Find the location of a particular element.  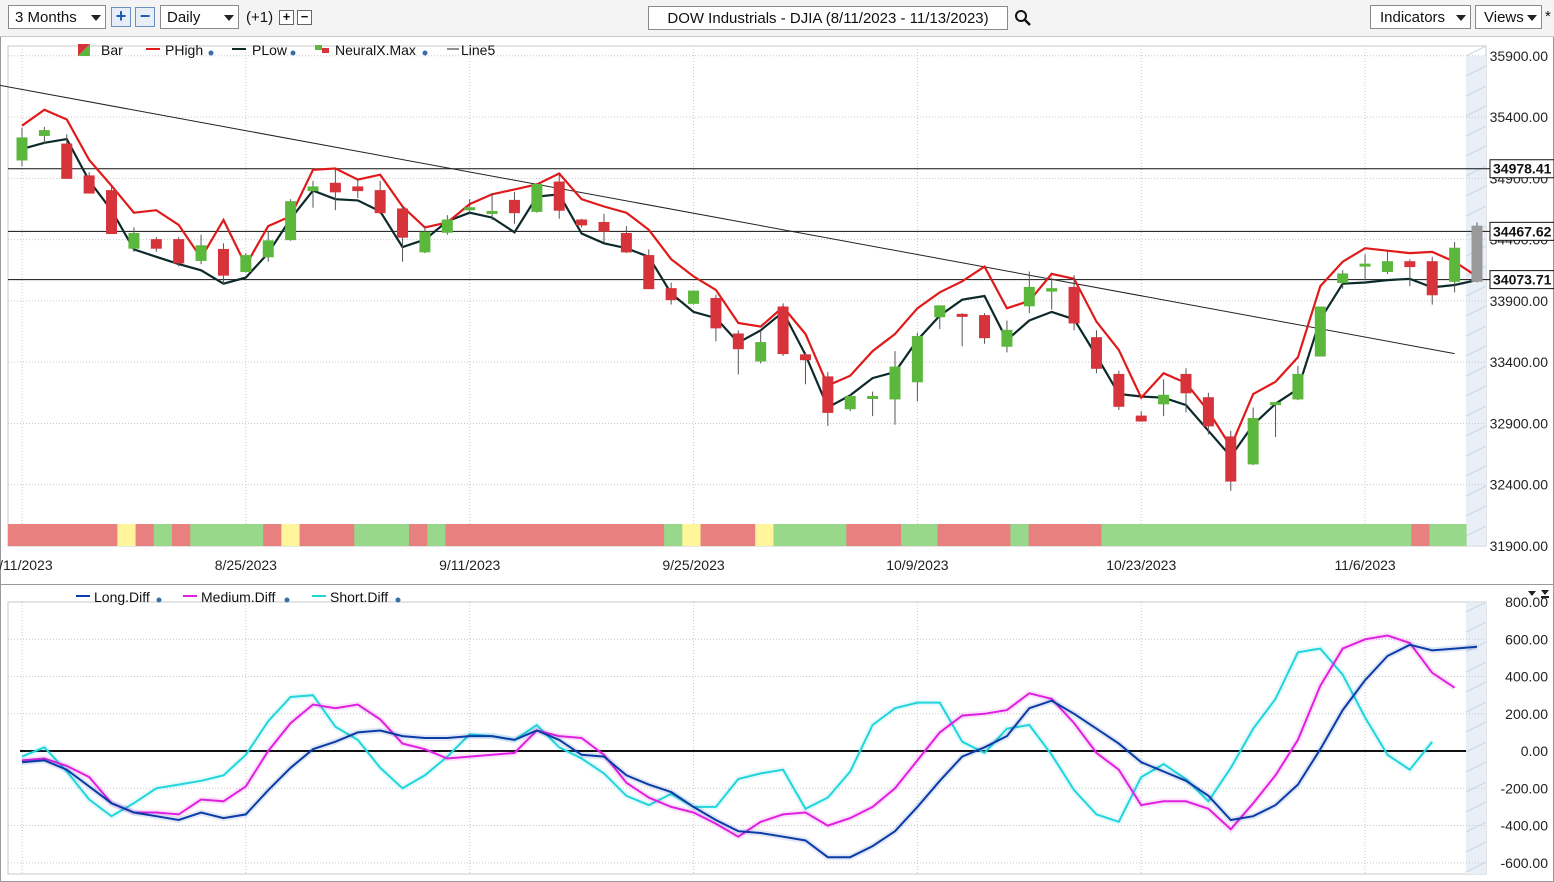

x-tick-label: 8/25/2023 is located at coordinates (246, 565).